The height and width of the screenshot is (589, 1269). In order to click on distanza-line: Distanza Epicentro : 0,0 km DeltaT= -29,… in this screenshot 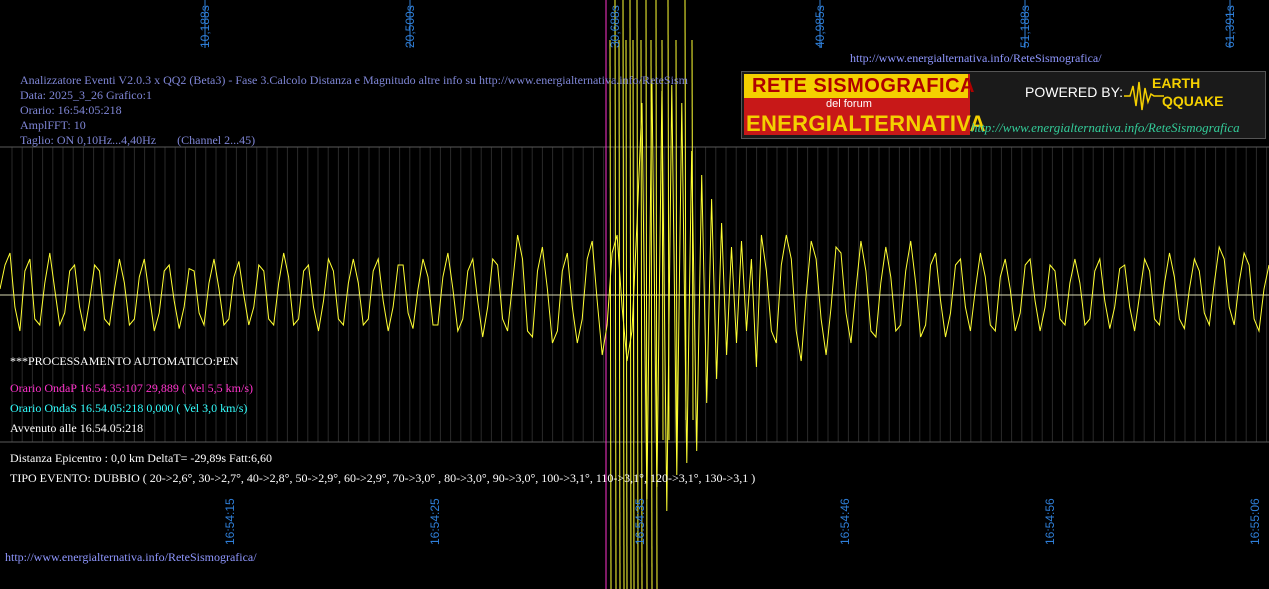, I will do `click(141, 458)`.